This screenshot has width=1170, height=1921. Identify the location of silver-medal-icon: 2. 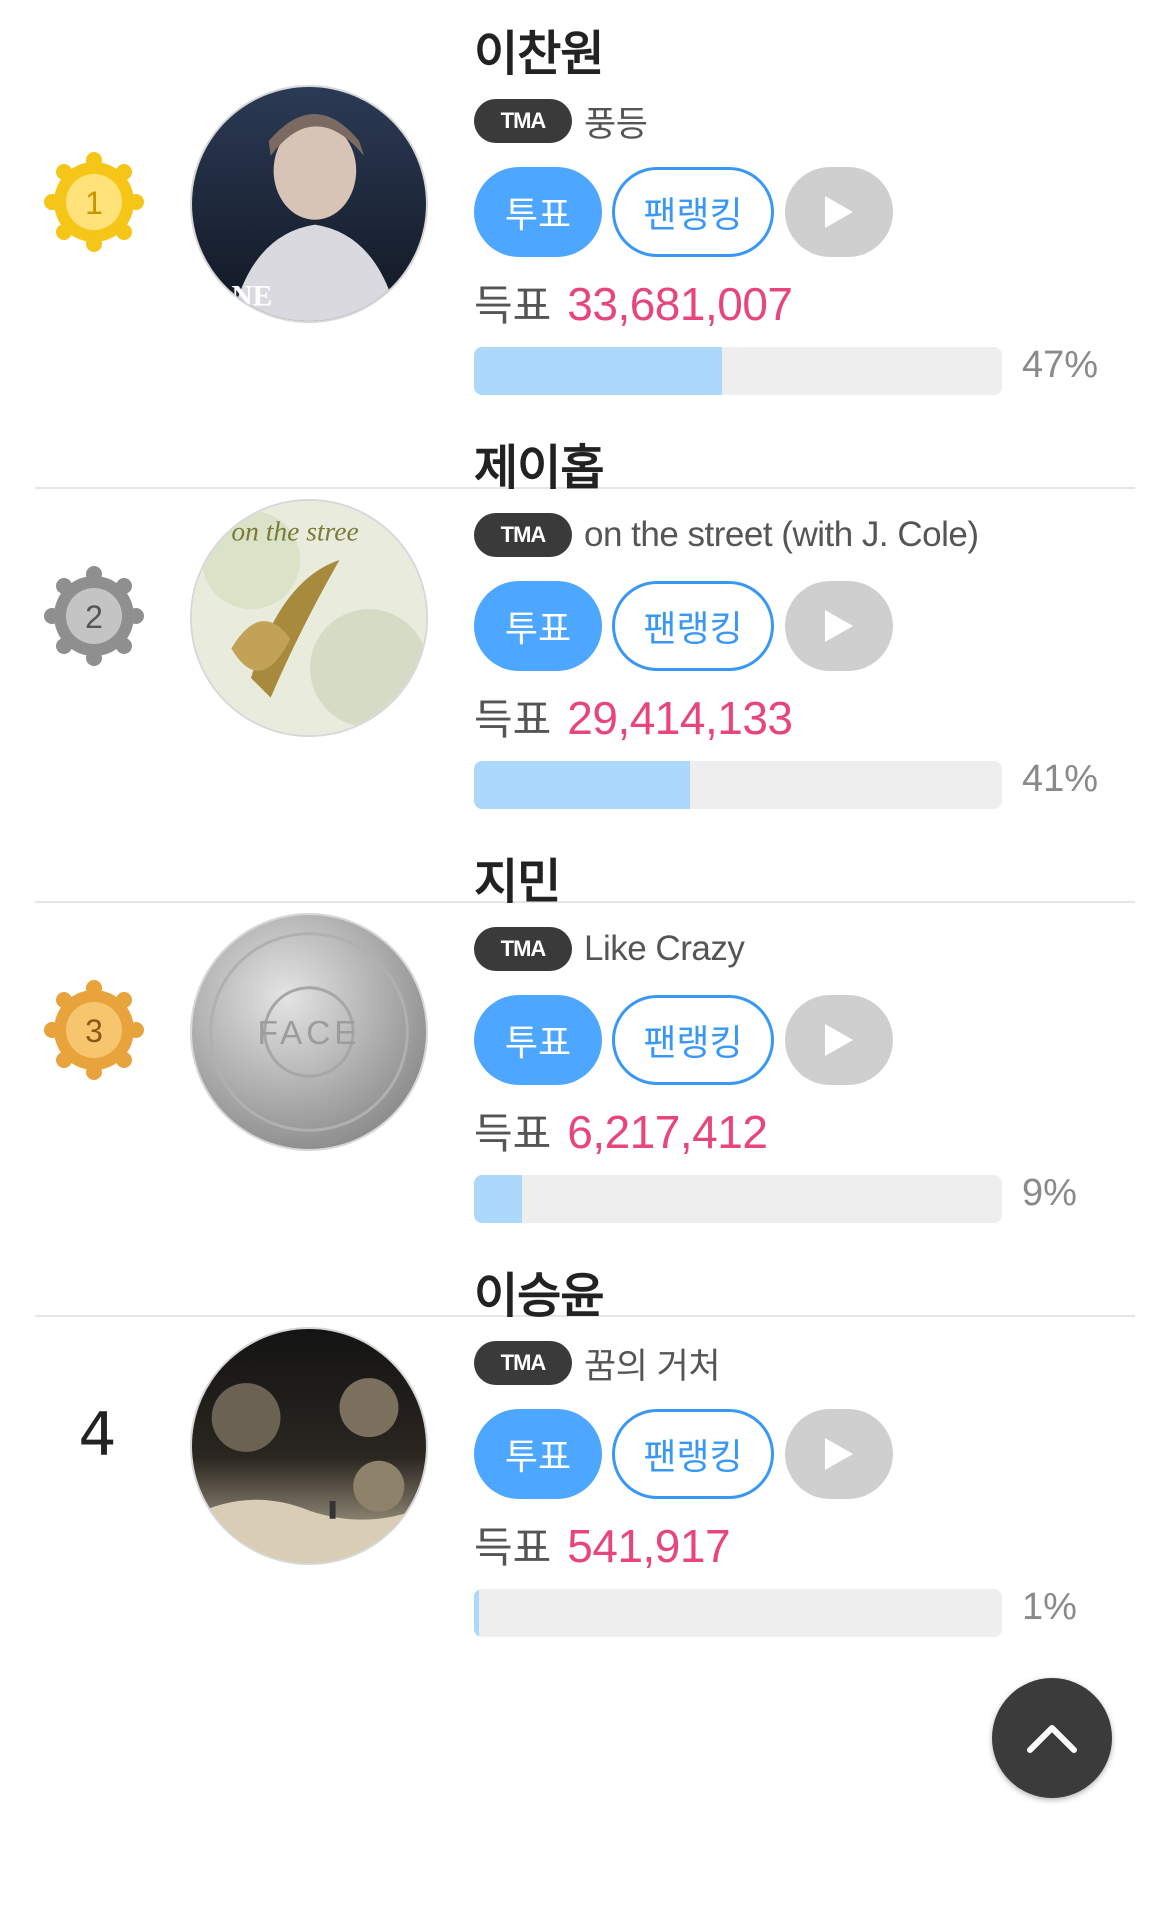
(94, 616).